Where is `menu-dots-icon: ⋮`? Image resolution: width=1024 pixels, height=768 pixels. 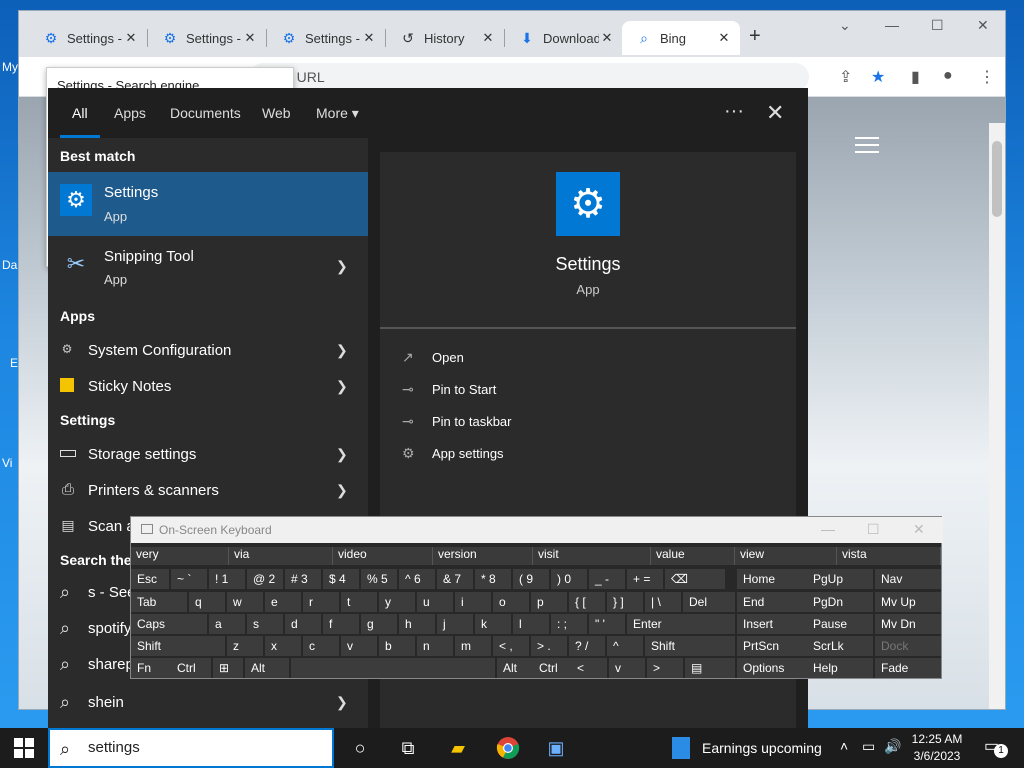
menu-dots-icon: ⋮ is located at coordinates (987, 77).